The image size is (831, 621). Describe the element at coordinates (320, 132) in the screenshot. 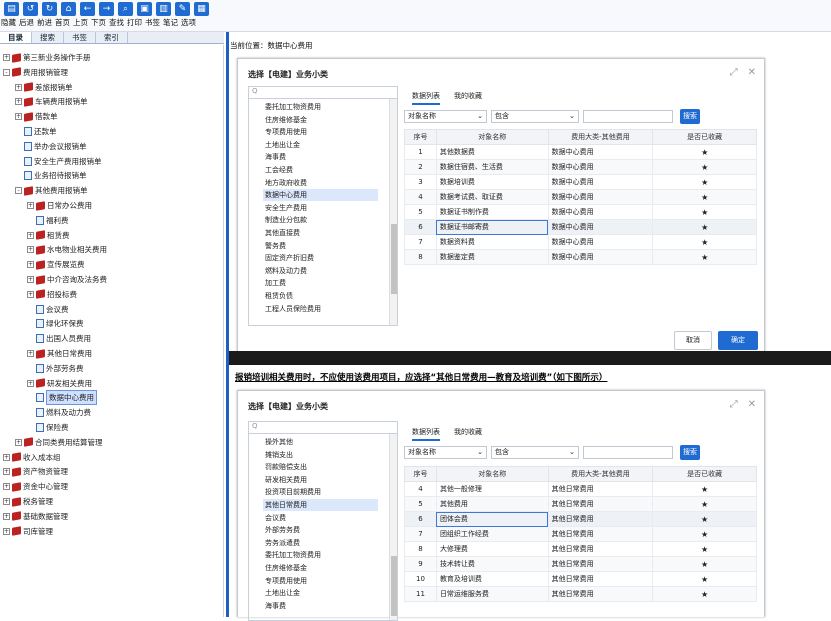

I see `category-item: 专项费用使用` at that location.